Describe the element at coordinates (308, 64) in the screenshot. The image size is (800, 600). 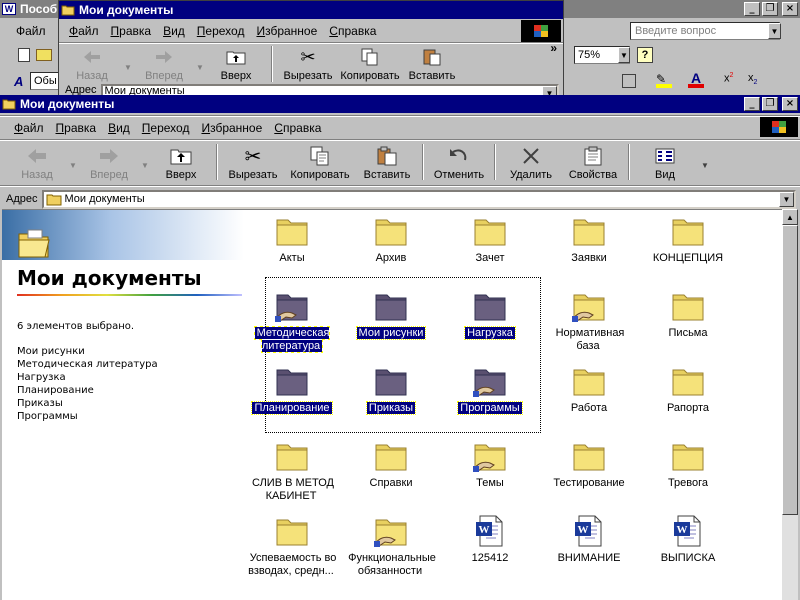
I see `bg-cut-button: ✂ Вырезать` at that location.